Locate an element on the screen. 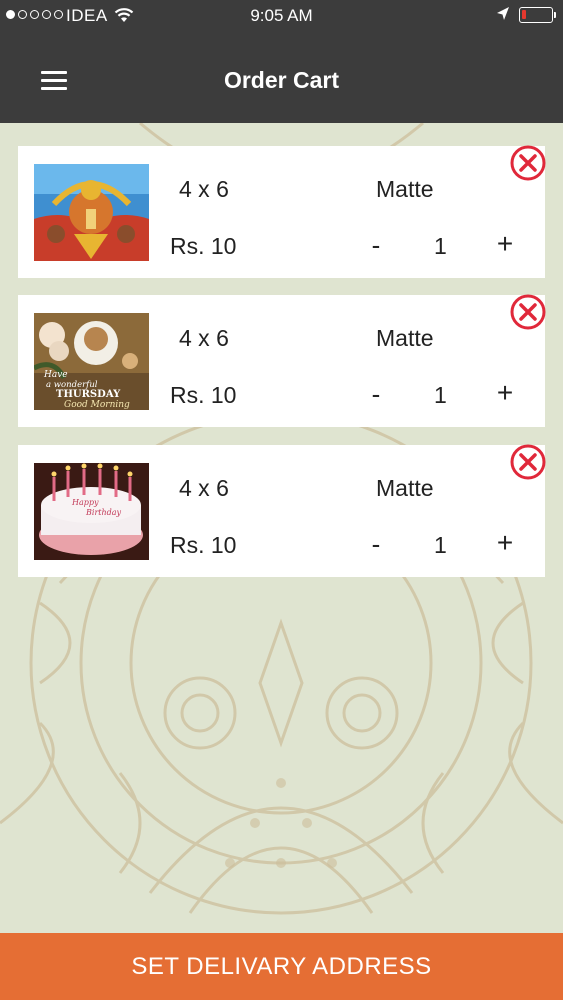 This screenshot has width=563, height=1000. page-title: Order Cart is located at coordinates (281, 80).